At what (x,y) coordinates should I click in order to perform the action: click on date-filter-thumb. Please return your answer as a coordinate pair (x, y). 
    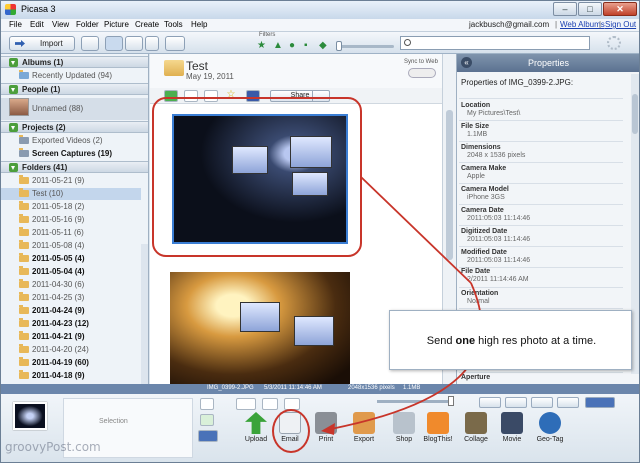
    Looking at the image, I should click on (339, 46).